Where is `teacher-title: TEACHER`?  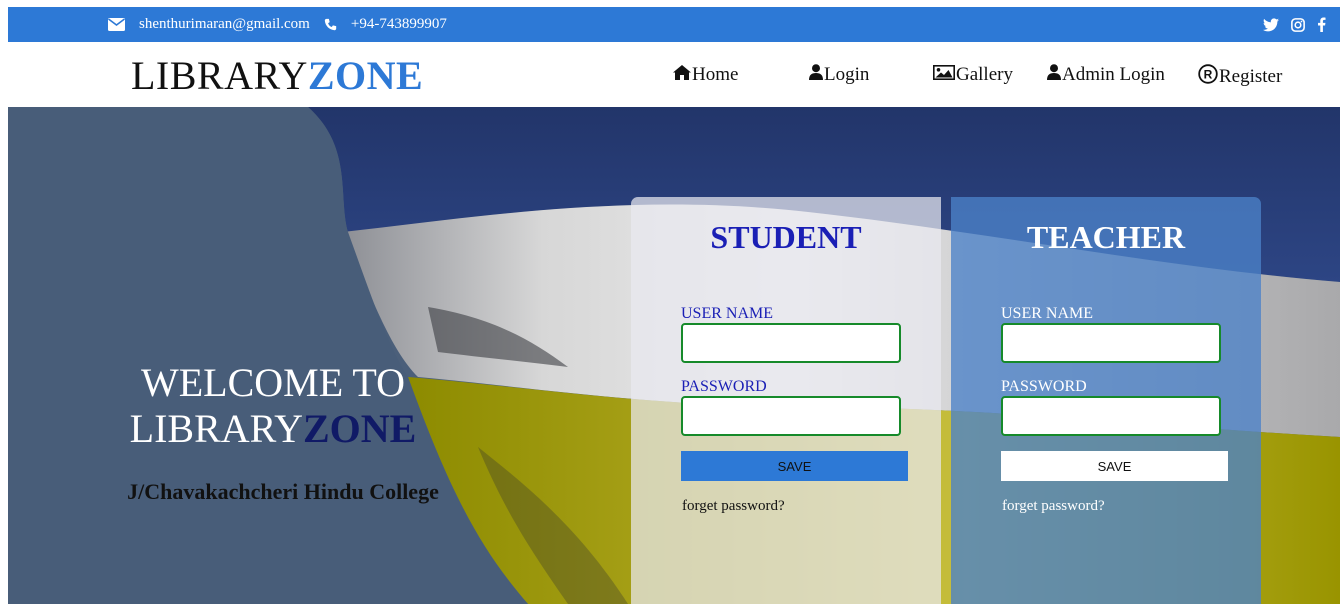 teacher-title: TEACHER is located at coordinates (1106, 237).